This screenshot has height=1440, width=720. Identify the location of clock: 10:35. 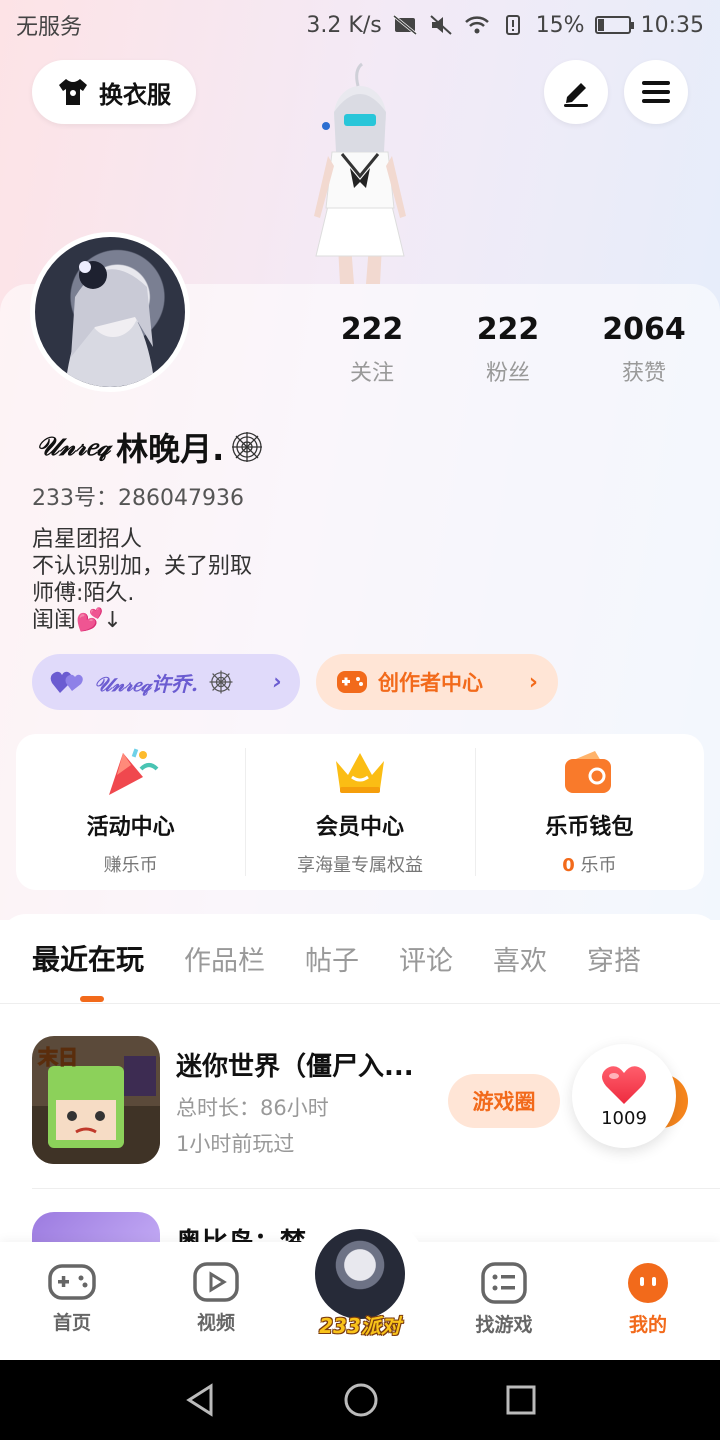
(672, 25).